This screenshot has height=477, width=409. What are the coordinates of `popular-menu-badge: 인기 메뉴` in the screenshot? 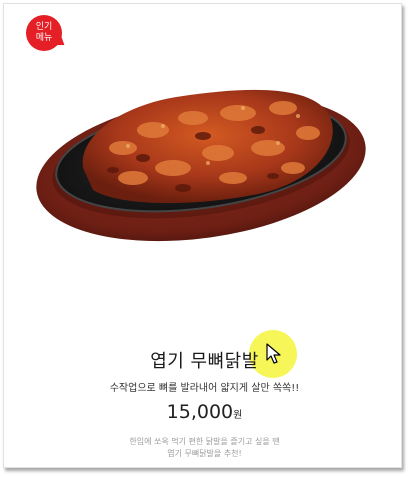 It's located at (44, 33).